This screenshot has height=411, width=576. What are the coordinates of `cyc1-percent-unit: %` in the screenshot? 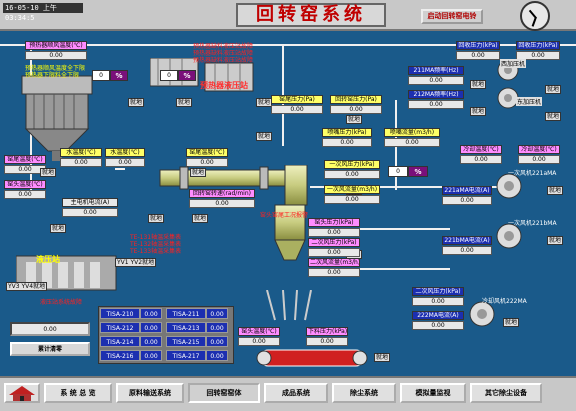 It's located at (119, 75).